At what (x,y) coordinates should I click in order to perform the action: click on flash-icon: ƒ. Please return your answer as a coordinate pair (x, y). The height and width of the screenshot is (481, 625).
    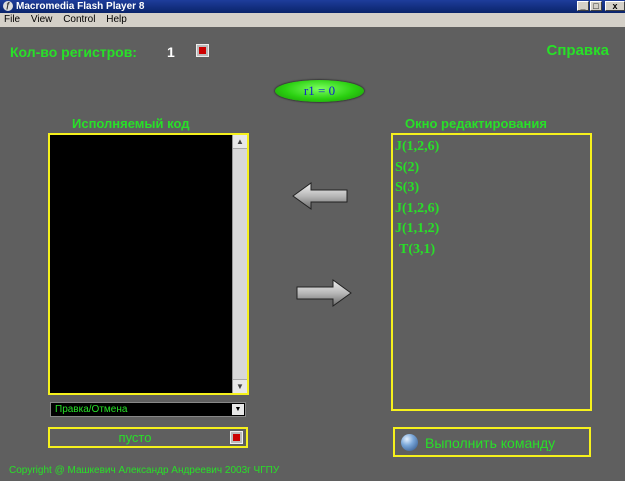
    Looking at the image, I should click on (8, 6).